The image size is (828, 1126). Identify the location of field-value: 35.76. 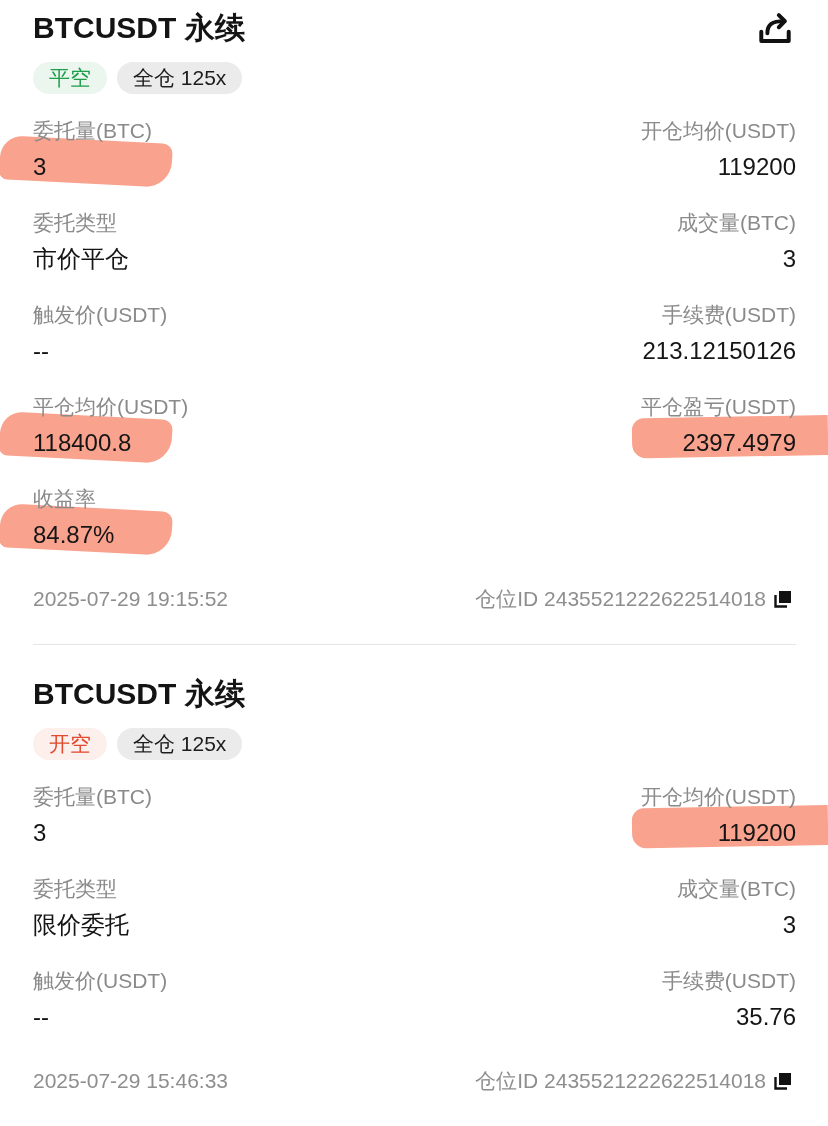
(765, 1017).